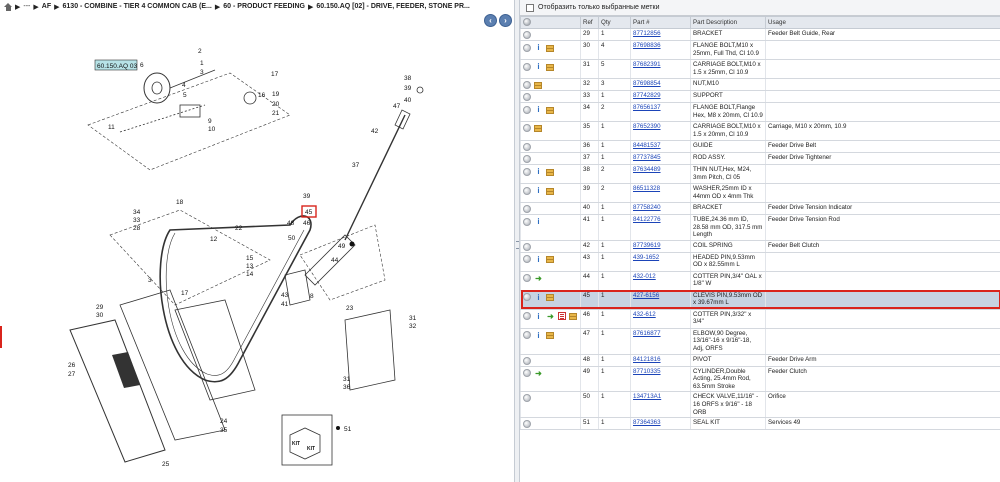 This screenshot has height=482, width=1000. What do you see at coordinates (647, 45) in the screenshot?
I see `row-part-number-text: 87698836` at bounding box center [647, 45].